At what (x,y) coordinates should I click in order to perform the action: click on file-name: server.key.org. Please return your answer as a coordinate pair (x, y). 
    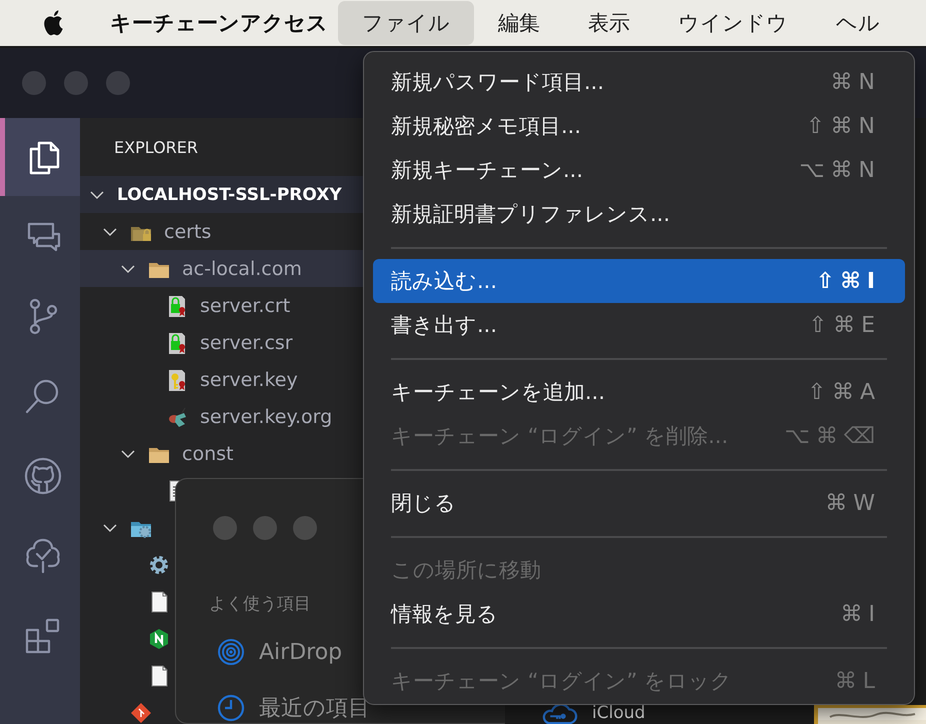
    Looking at the image, I should click on (266, 417).